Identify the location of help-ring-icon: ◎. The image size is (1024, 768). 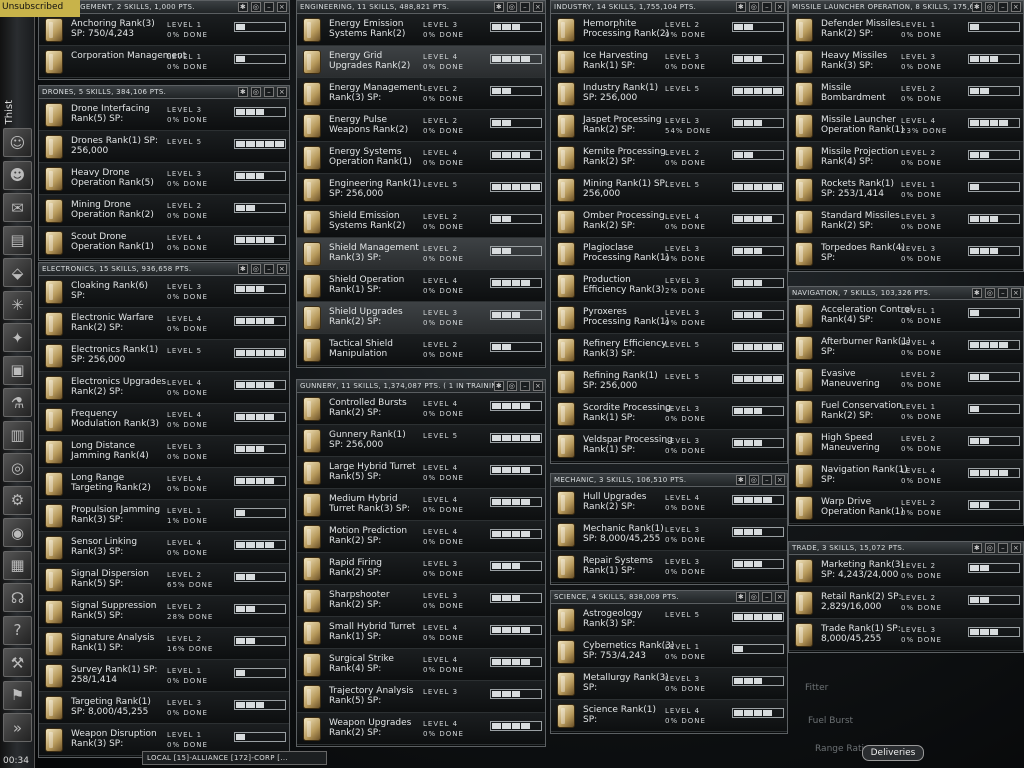
(17, 467).